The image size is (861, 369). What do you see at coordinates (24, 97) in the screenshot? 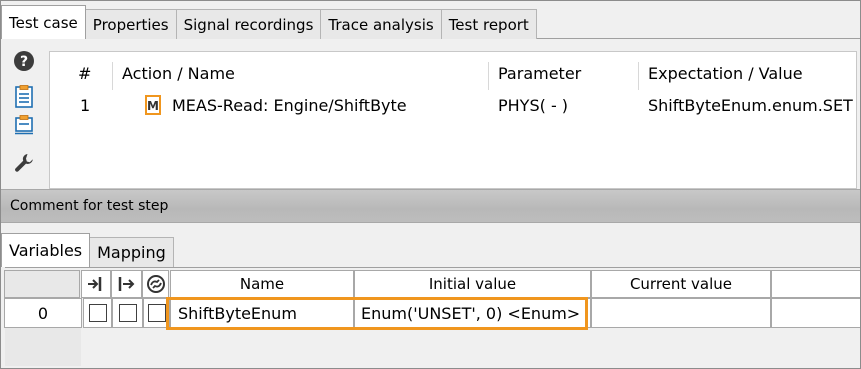
I see `test-step-list-icon` at bounding box center [24, 97].